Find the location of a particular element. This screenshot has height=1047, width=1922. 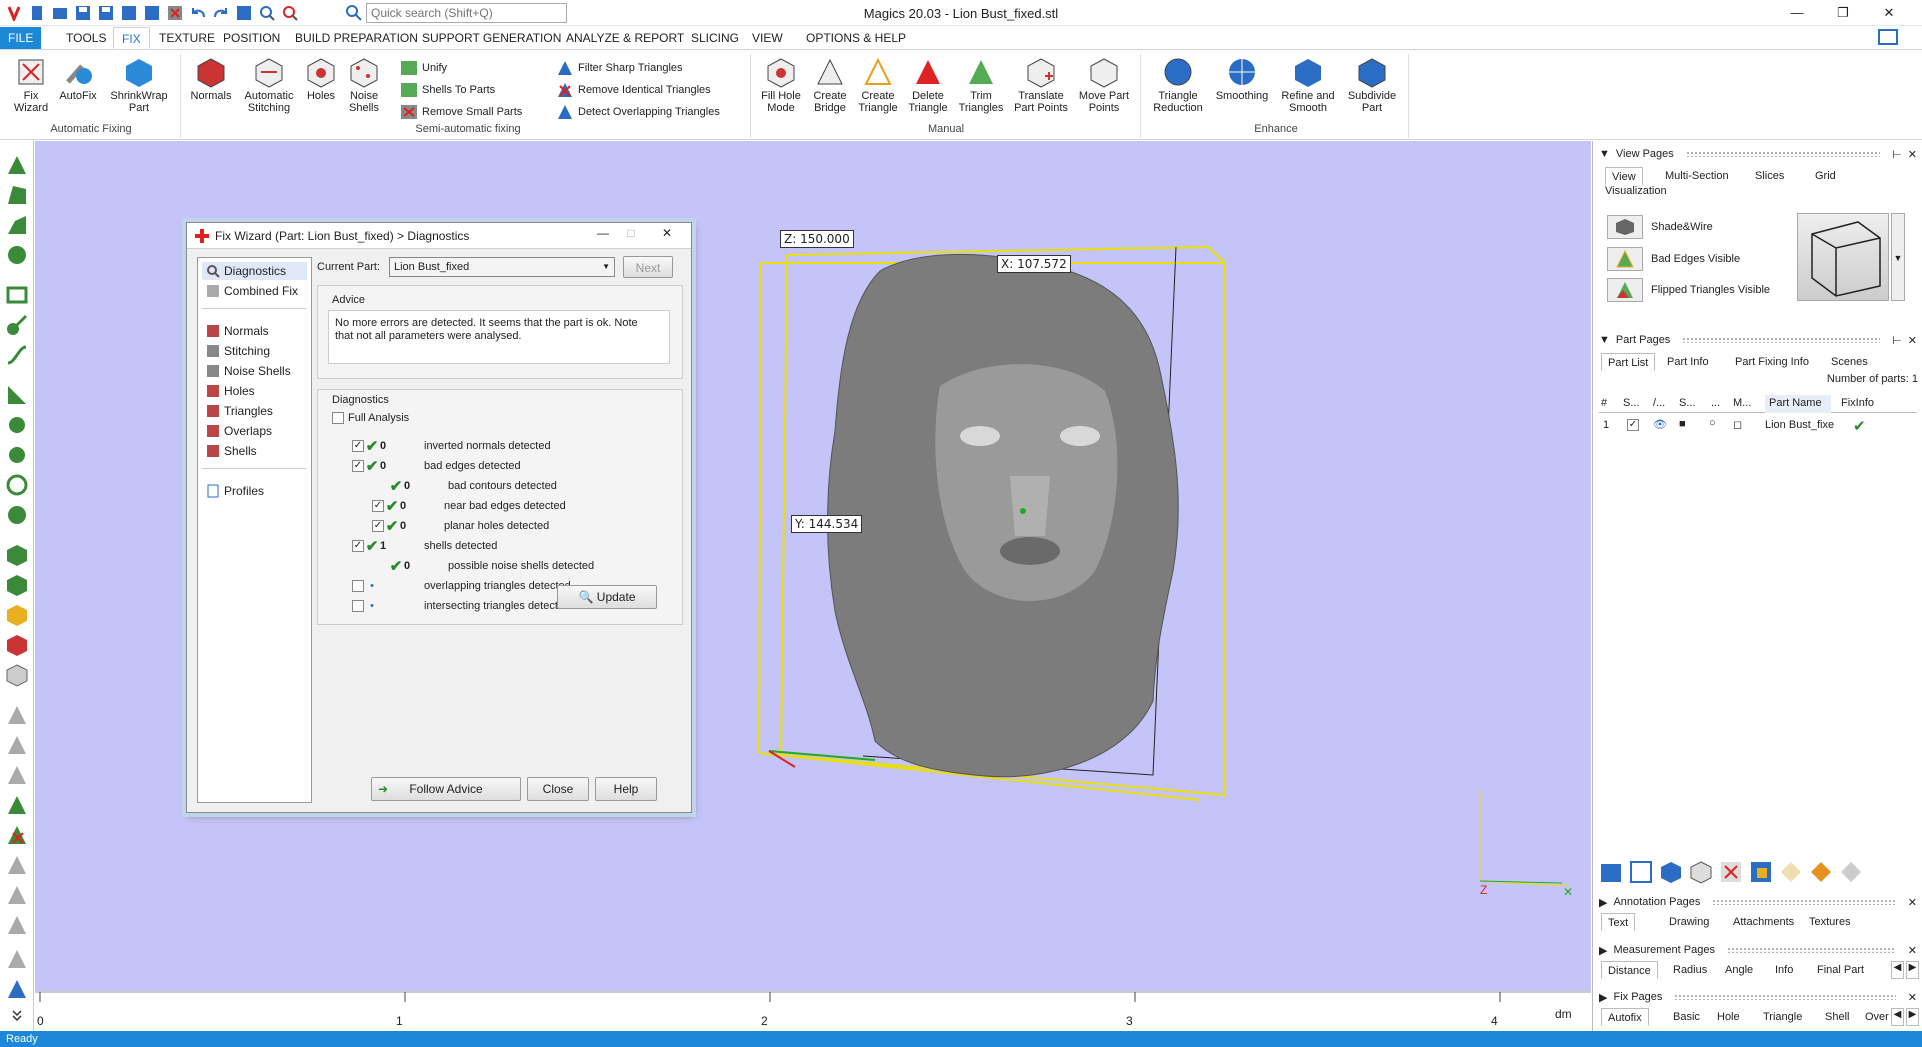

tab-multi-section: Multi-Section is located at coordinates (1697, 176).